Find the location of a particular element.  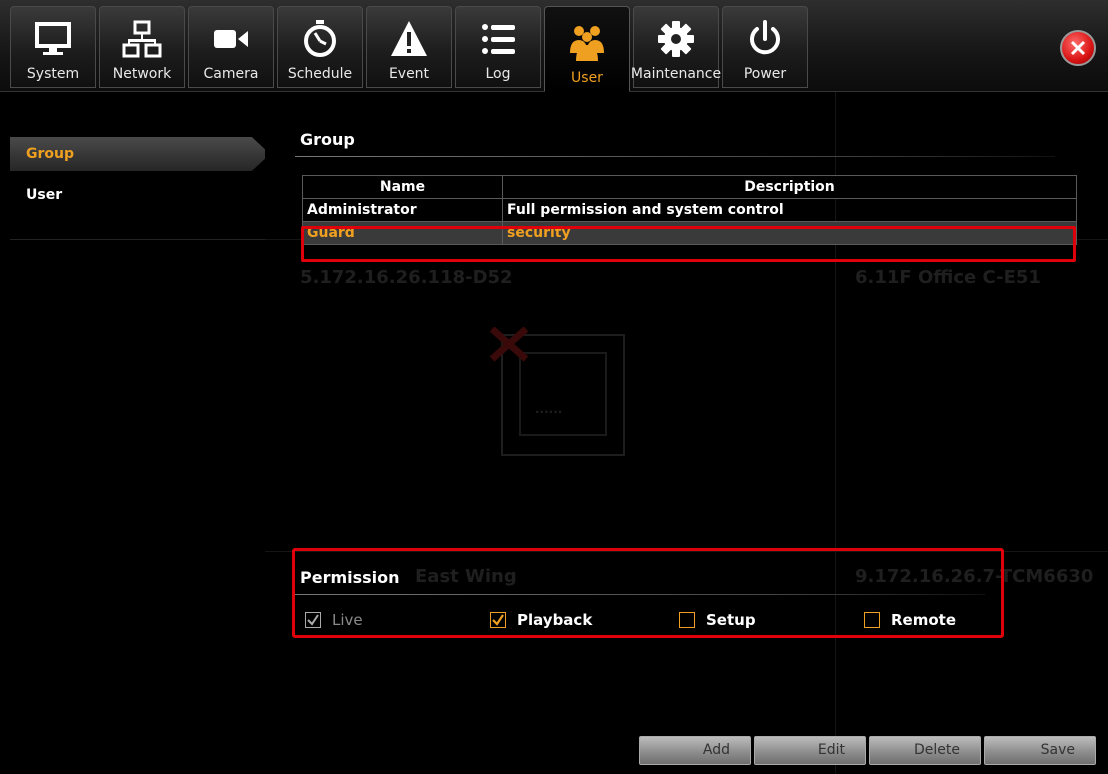

group-description-cell: security is located at coordinates (789, 233).